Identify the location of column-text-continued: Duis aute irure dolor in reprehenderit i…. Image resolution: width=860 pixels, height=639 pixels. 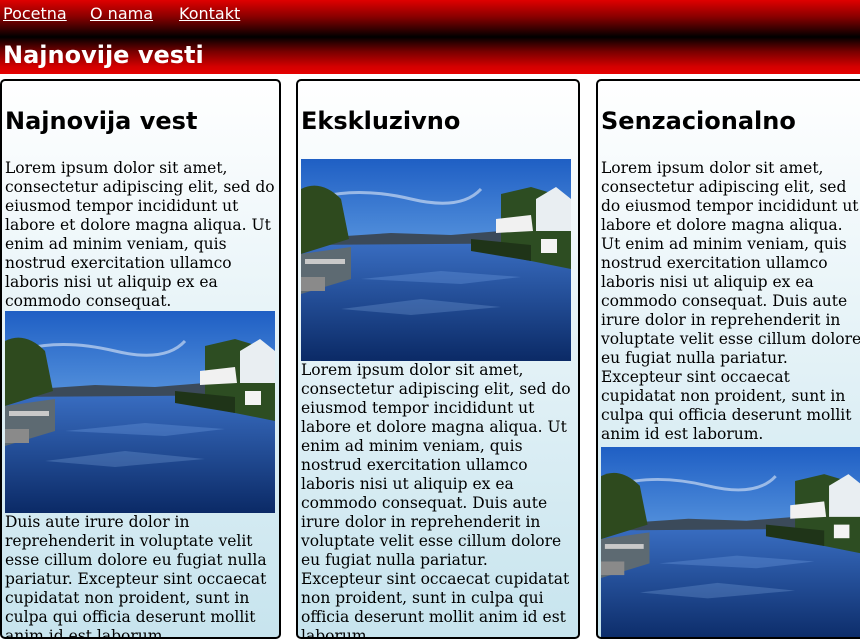
(136, 576).